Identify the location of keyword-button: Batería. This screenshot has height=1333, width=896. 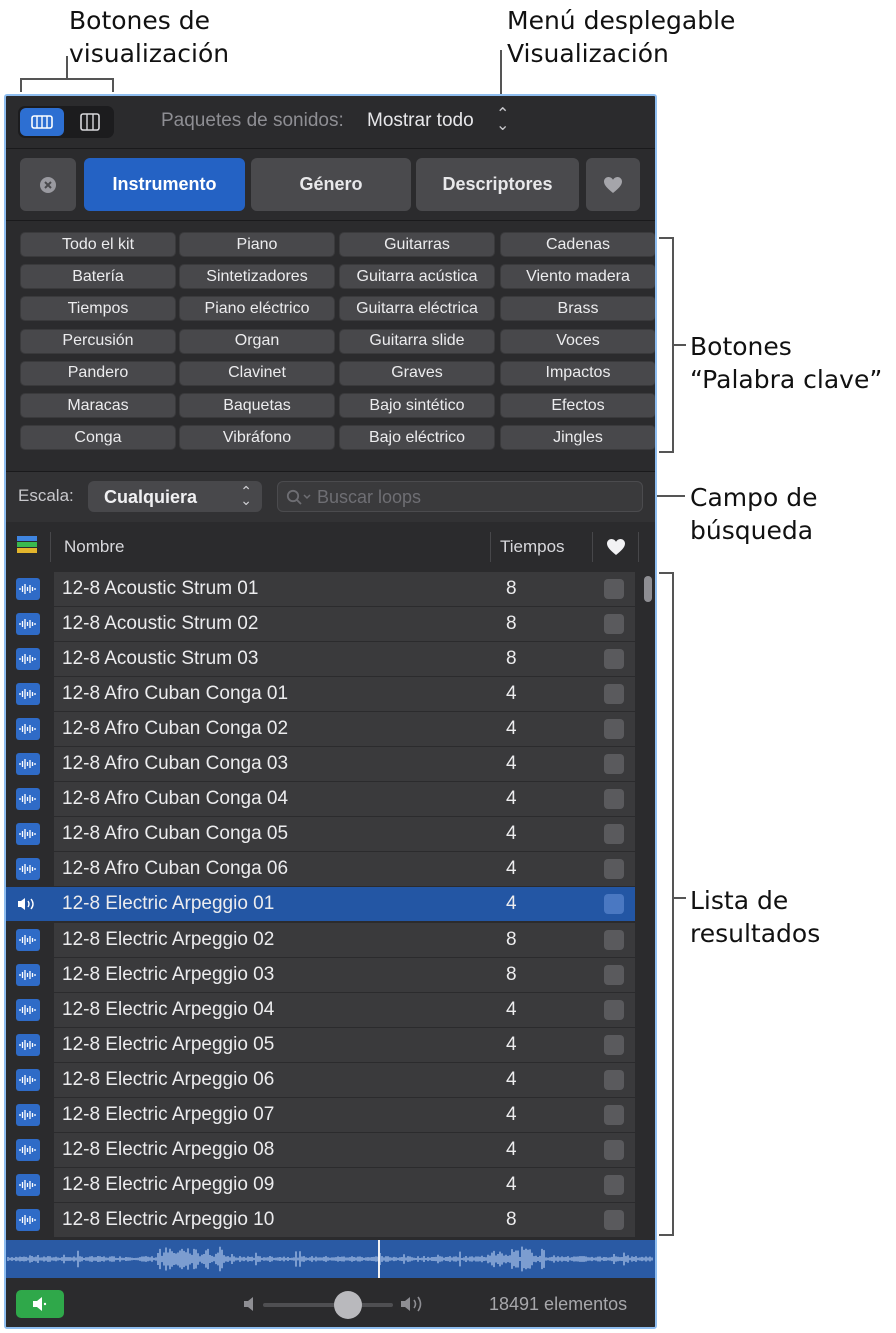
(98, 277).